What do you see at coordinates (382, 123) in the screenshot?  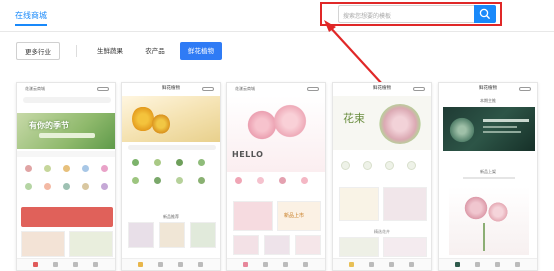 I see `banner-image: 花束` at bounding box center [382, 123].